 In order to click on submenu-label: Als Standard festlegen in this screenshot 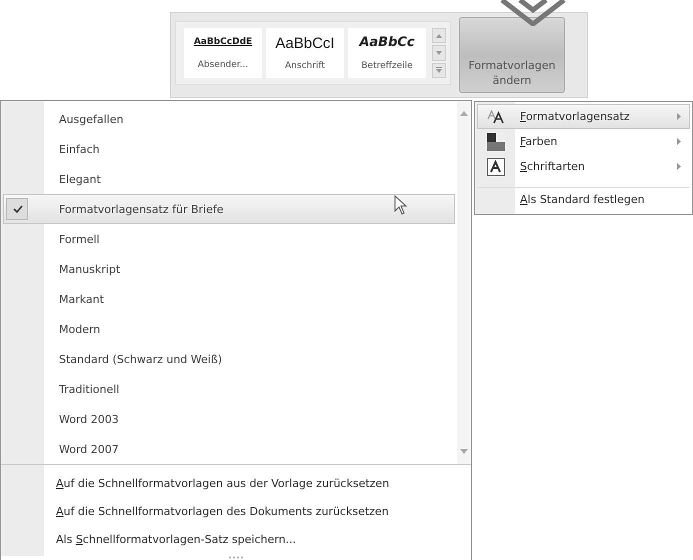, I will do `click(582, 199)`.